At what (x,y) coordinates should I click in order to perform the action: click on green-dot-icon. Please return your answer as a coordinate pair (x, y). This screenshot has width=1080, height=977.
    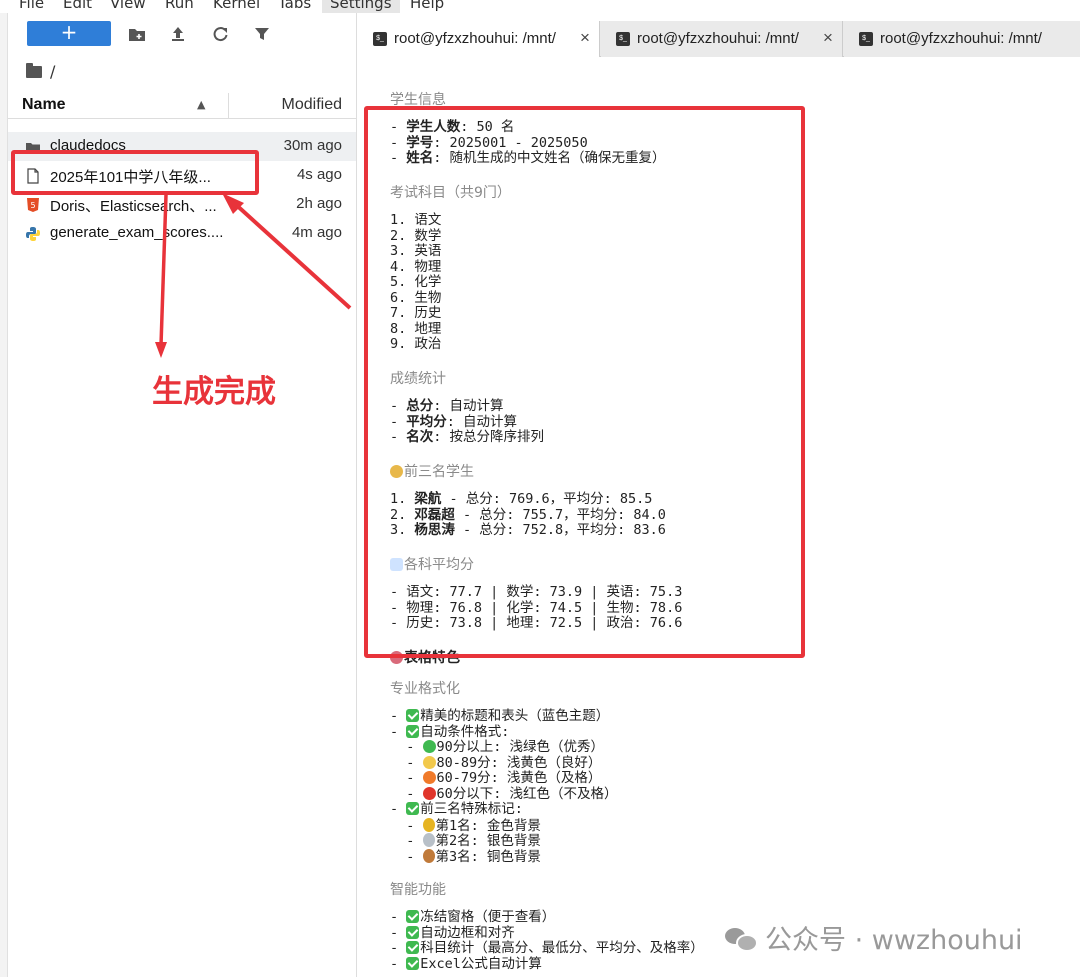
    Looking at the image, I should click on (429, 746).